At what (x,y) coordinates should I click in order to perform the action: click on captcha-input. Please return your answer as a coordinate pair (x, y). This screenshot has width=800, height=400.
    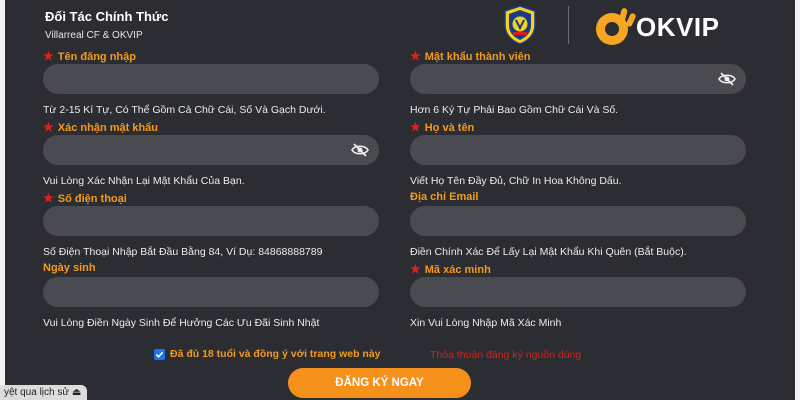
    Looking at the image, I should click on (578, 292).